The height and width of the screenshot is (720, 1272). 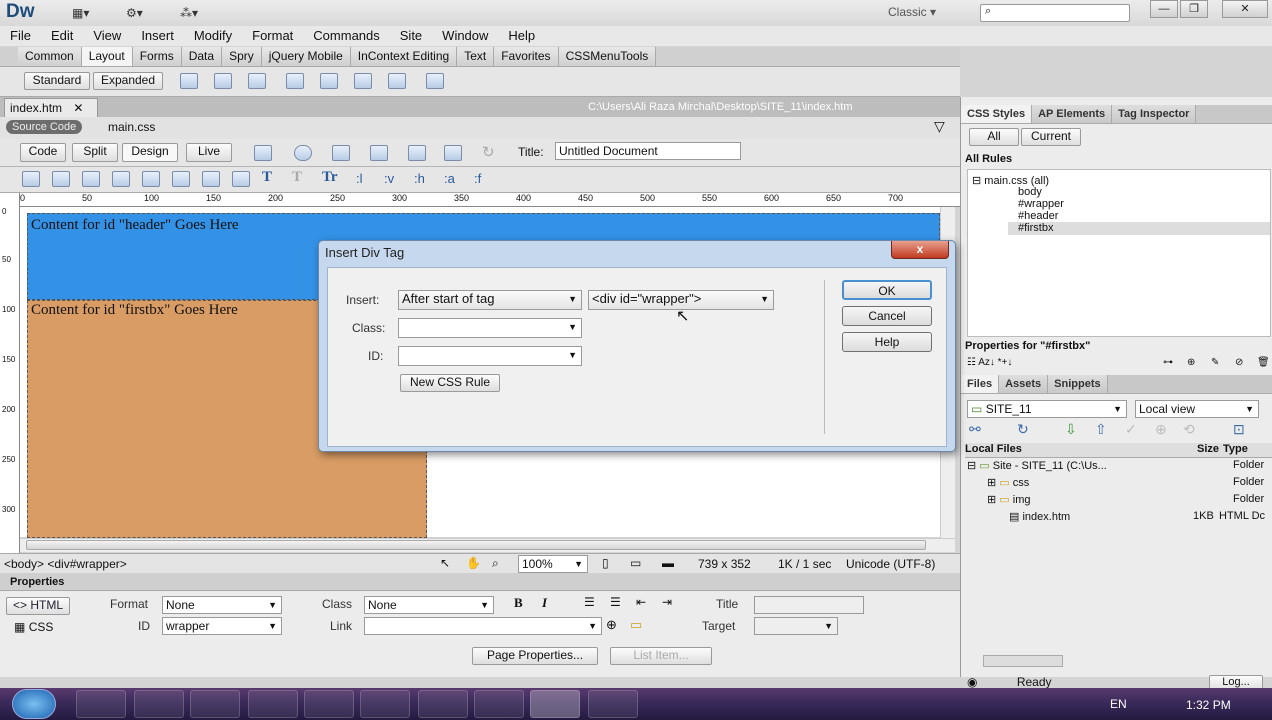 I want to click on menu-file: File, so click(x=20, y=36).